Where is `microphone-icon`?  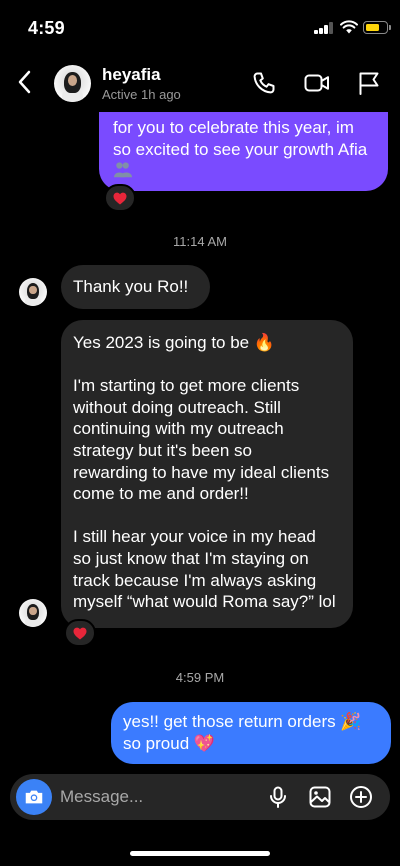
microphone-icon is located at coordinates (278, 797).